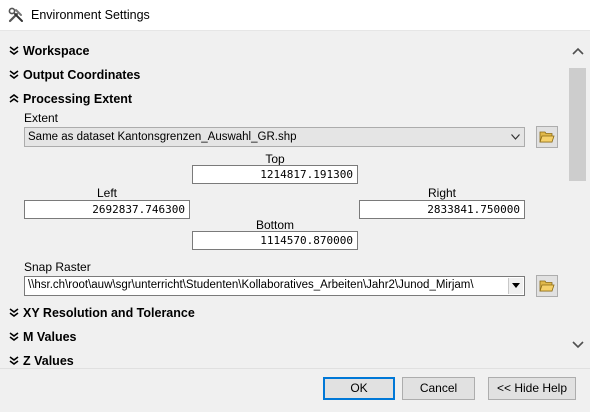  What do you see at coordinates (15, 15) in the screenshot?
I see `tools-icon` at bounding box center [15, 15].